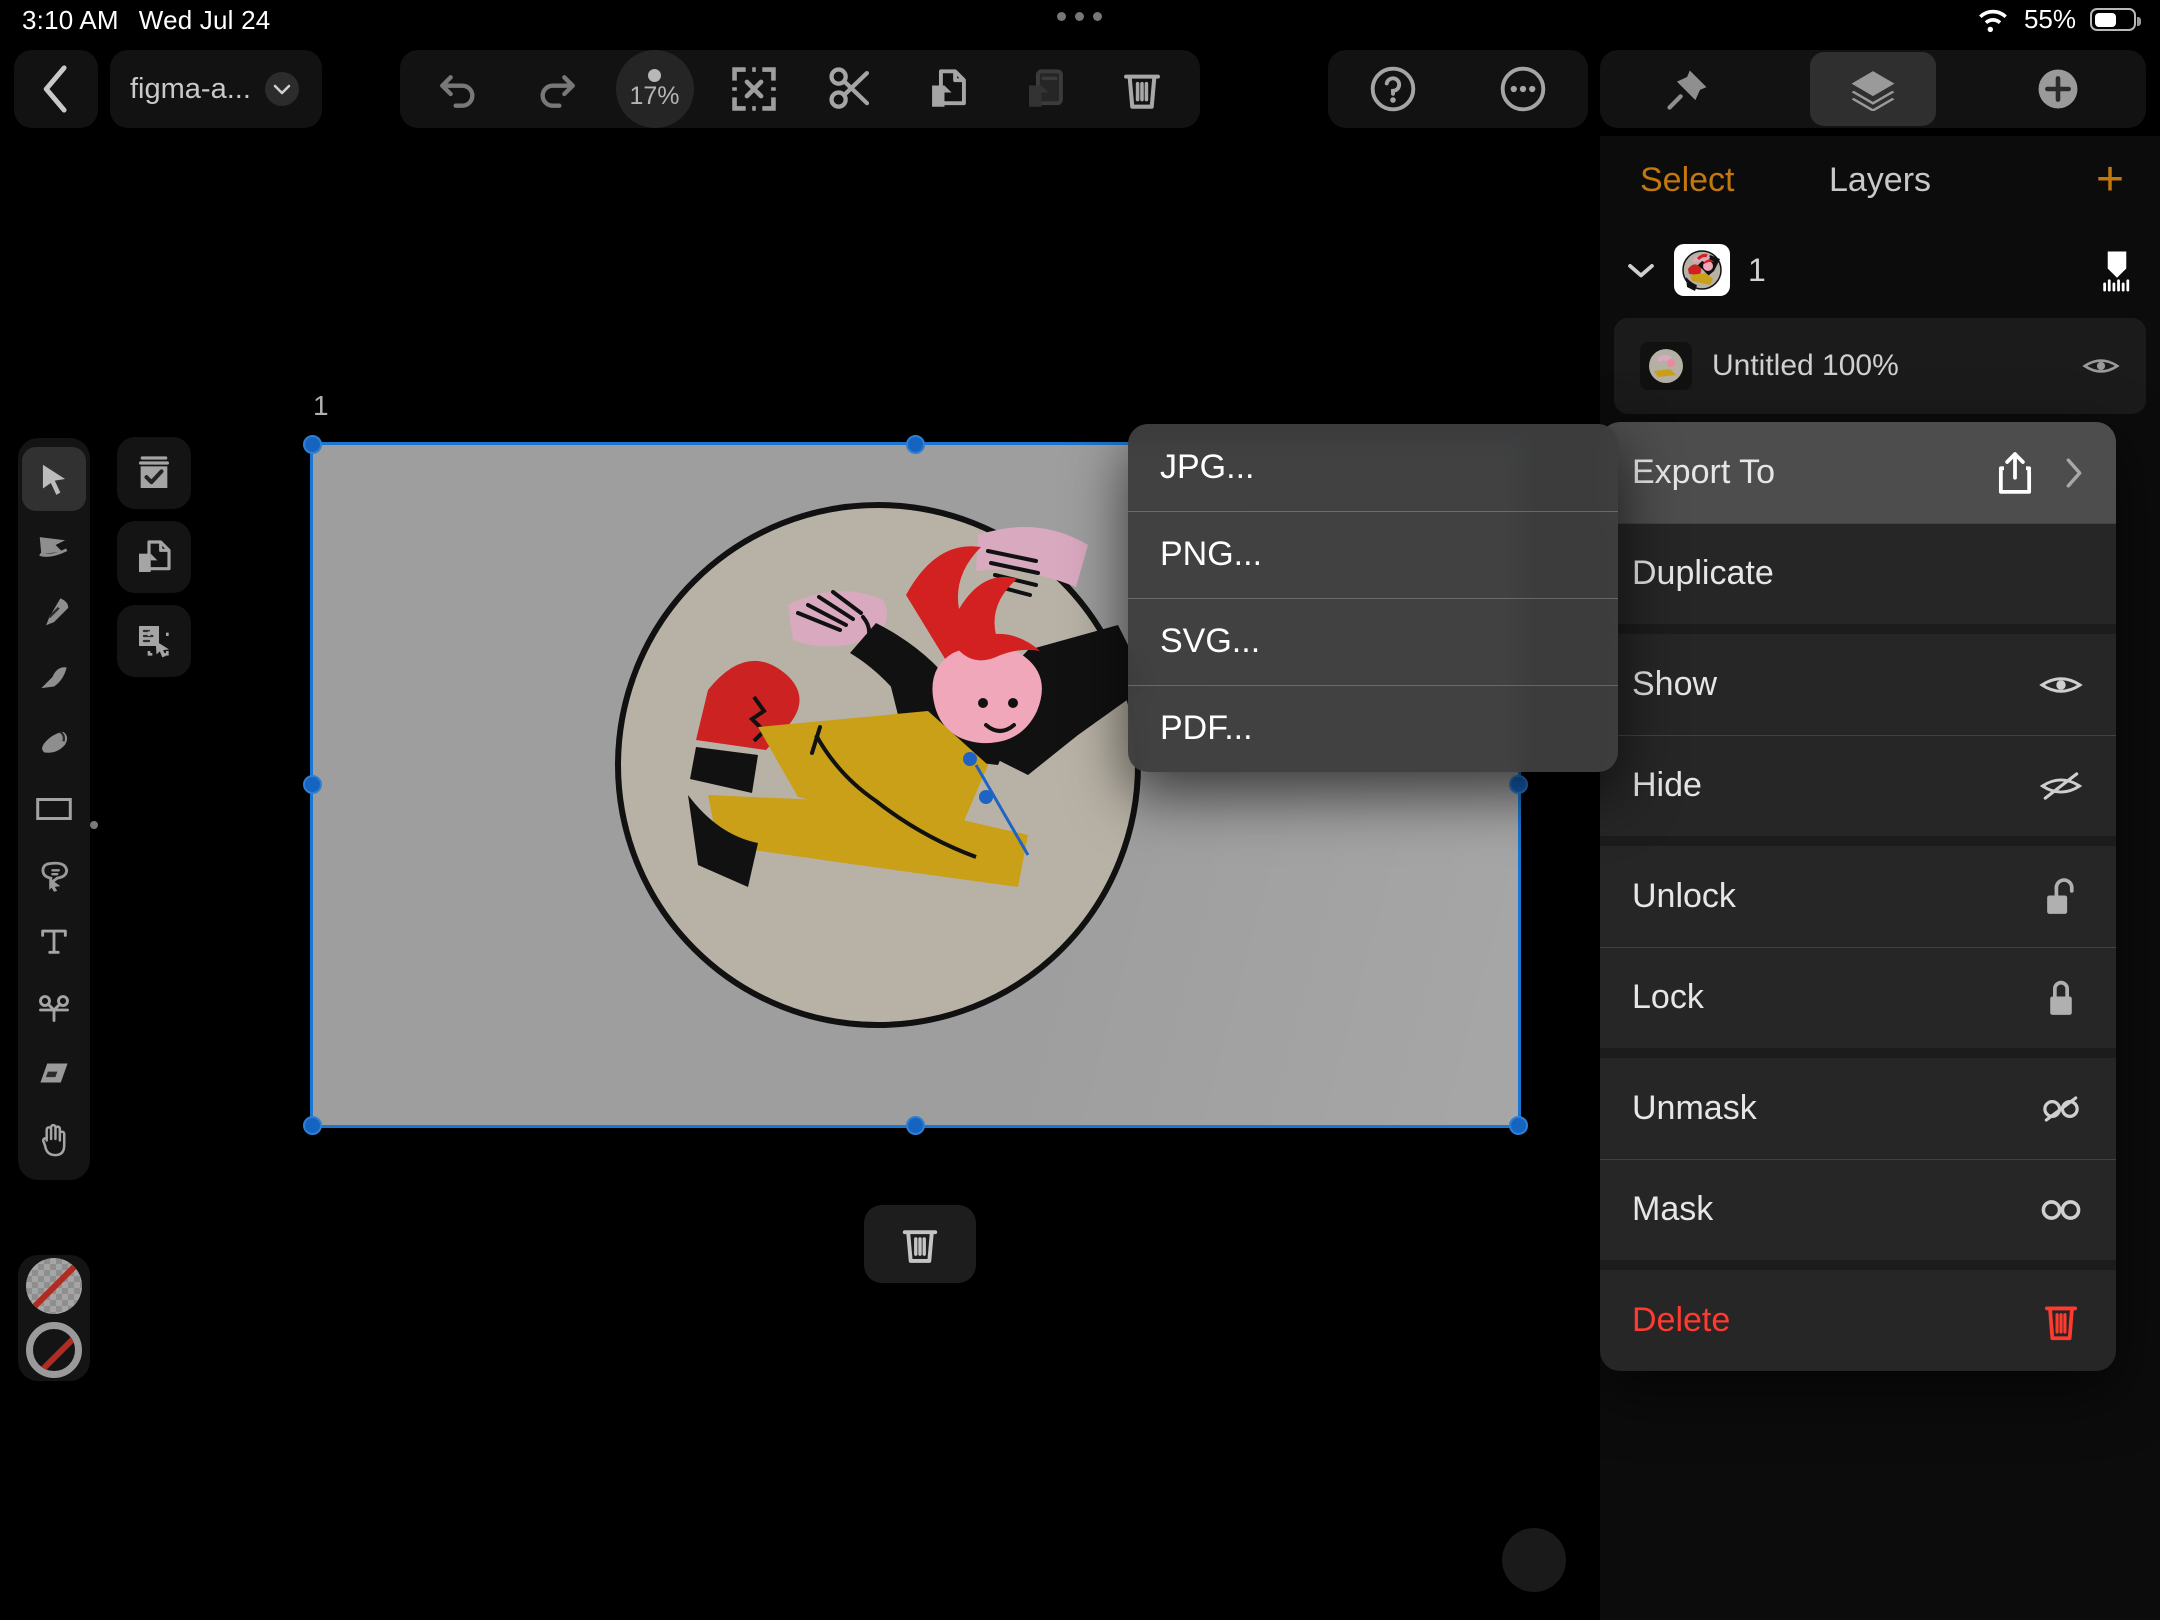 This screenshot has width=2160, height=1620. What do you see at coordinates (154, 473) in the screenshot?
I see `select-all-button` at bounding box center [154, 473].